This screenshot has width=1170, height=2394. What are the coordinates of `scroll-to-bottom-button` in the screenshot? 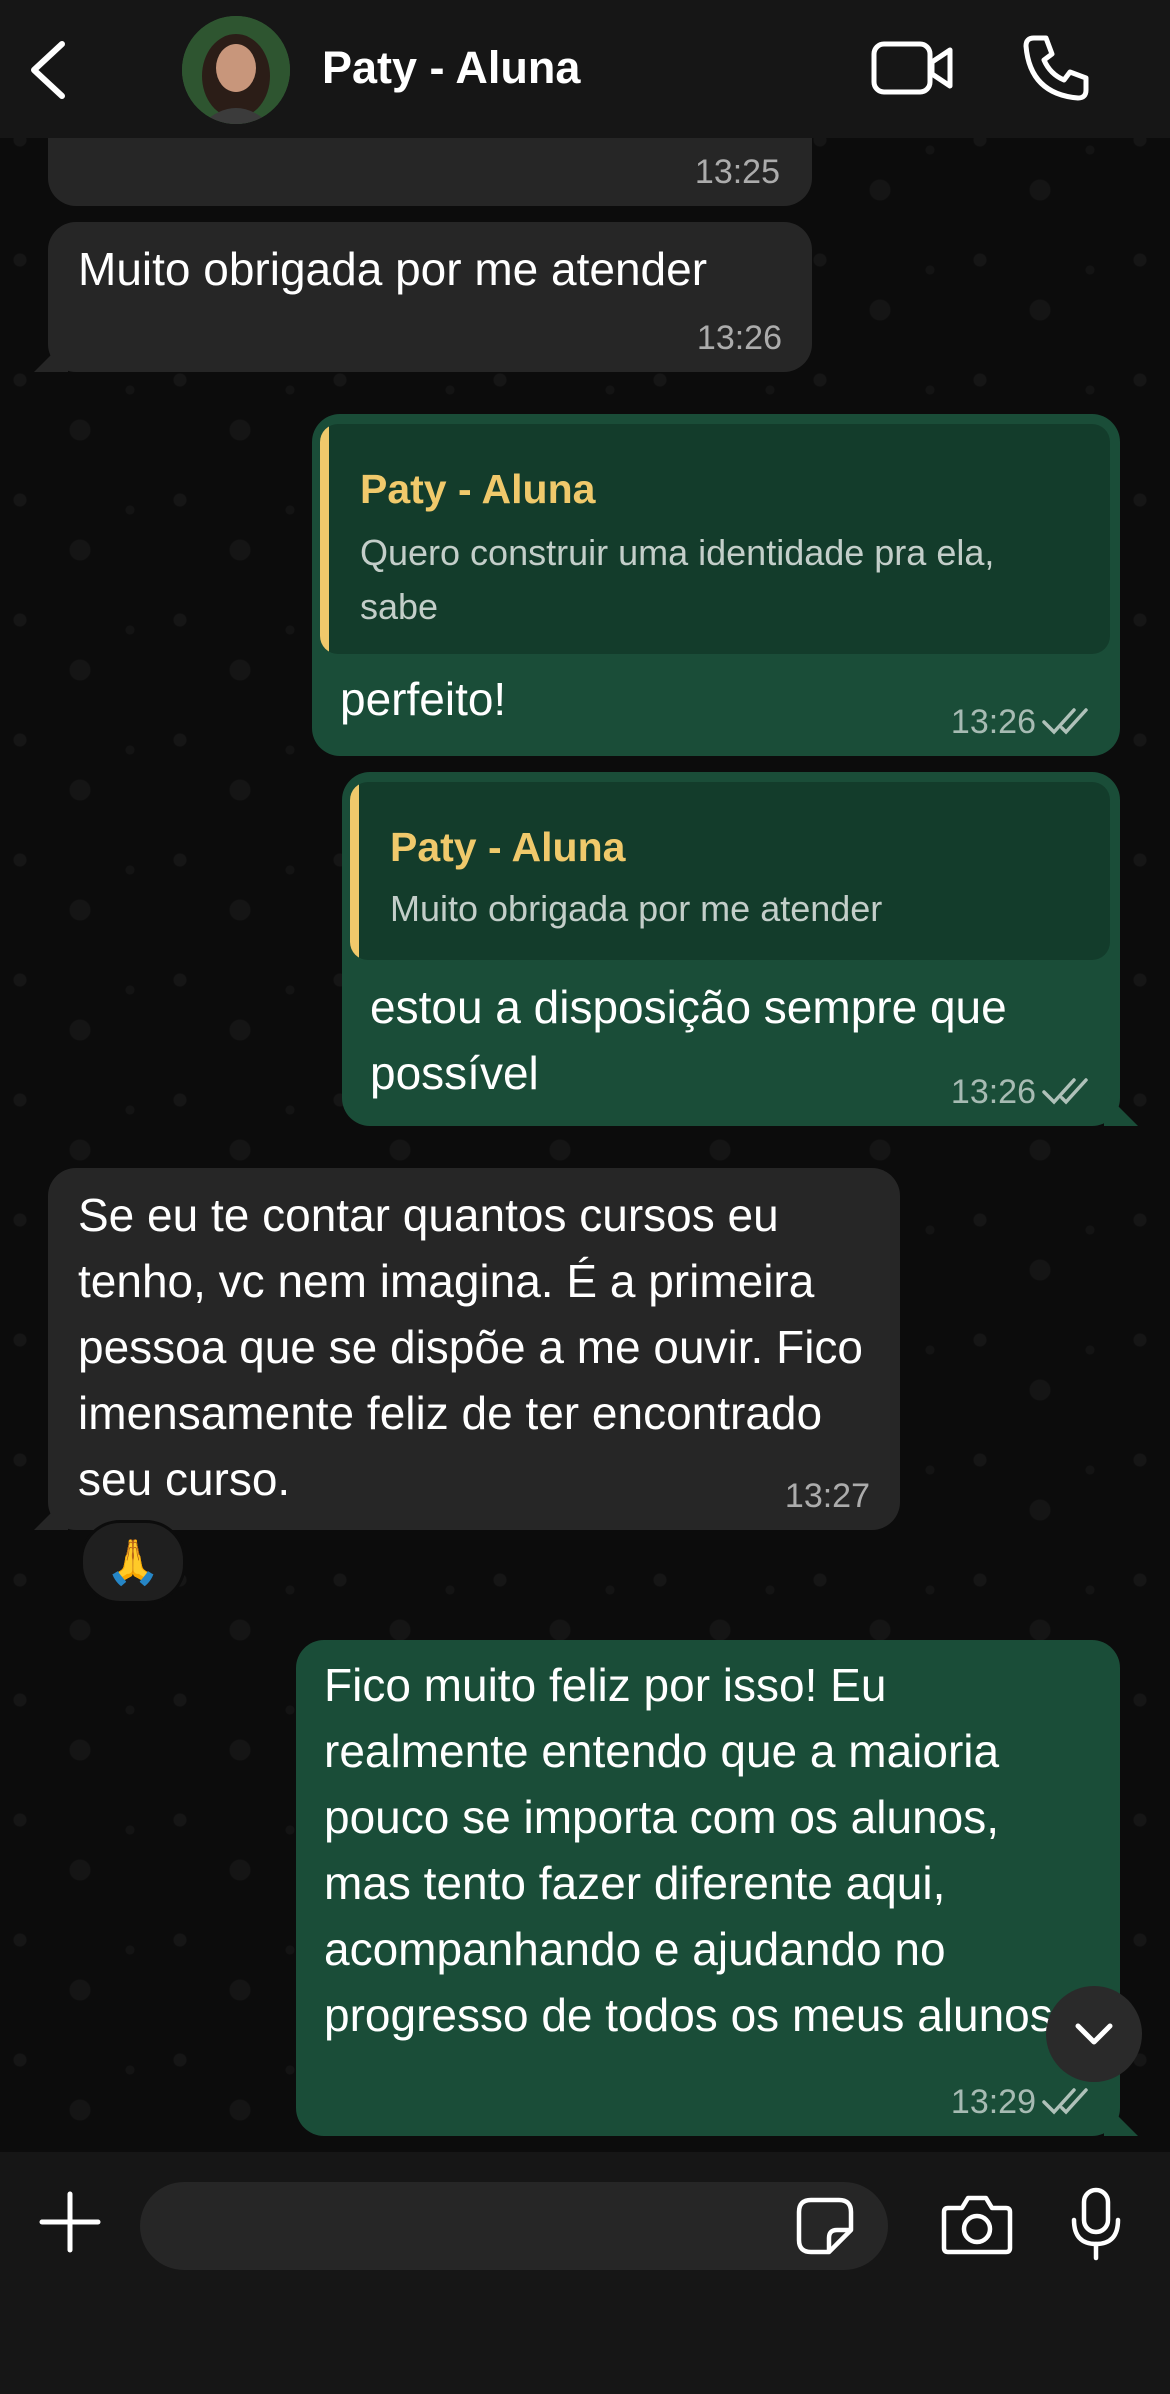 It's located at (1094, 2034).